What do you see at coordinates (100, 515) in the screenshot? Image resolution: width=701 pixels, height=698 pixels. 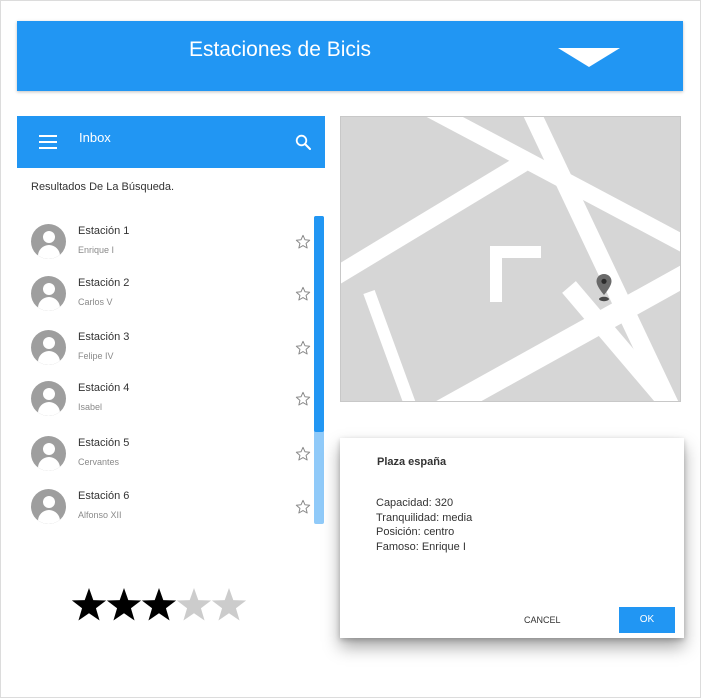 I see `station-subtitle: Alfonso XII` at bounding box center [100, 515].